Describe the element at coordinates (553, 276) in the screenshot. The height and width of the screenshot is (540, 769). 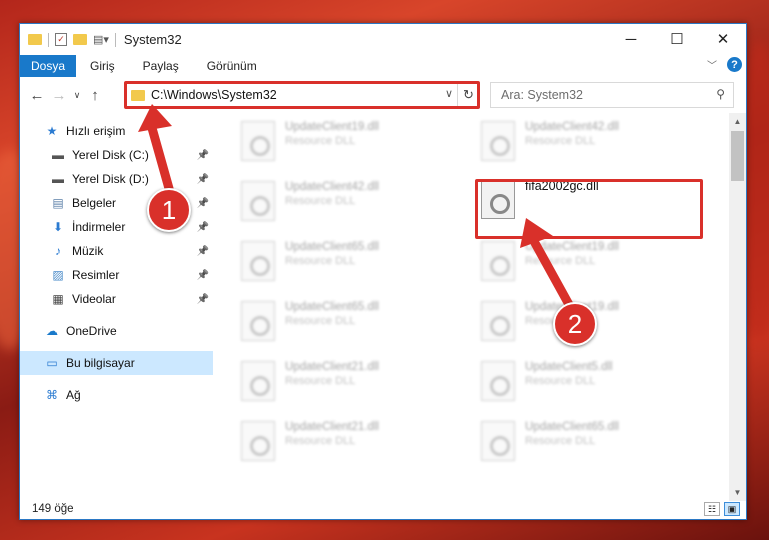
I see `arrow-to-target-file` at that location.